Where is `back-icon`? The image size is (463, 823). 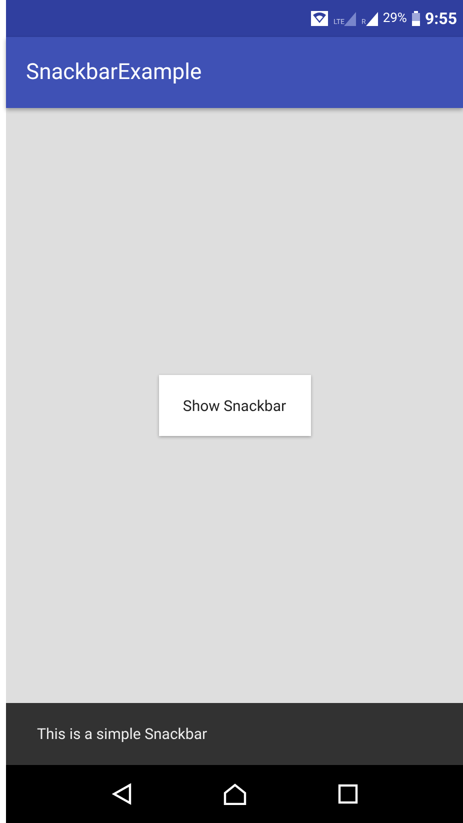 back-icon is located at coordinates (122, 794).